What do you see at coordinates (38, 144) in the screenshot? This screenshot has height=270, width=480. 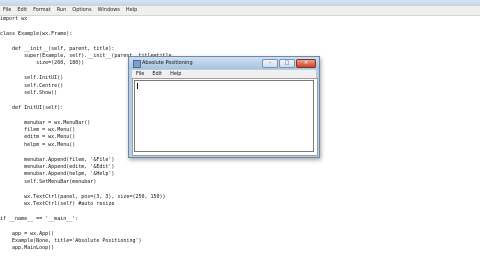 I see `code-line: helpm = wx.Menu()` at bounding box center [38, 144].